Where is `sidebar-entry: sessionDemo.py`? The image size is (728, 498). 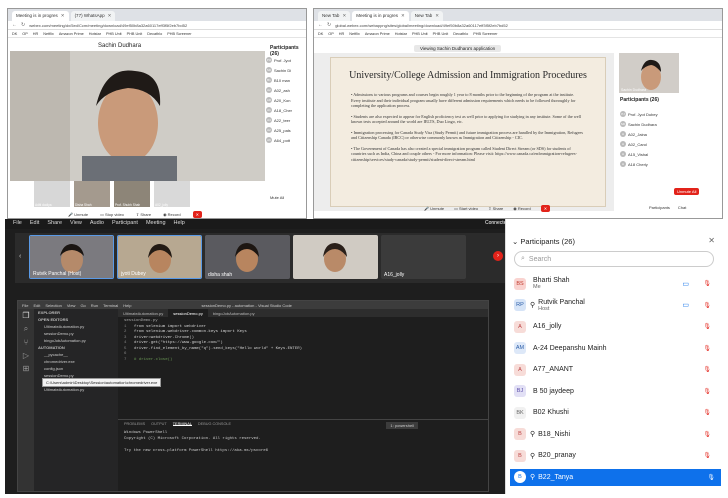
sidebar-entry: sessionDemo.py is located at coordinates (76, 333).